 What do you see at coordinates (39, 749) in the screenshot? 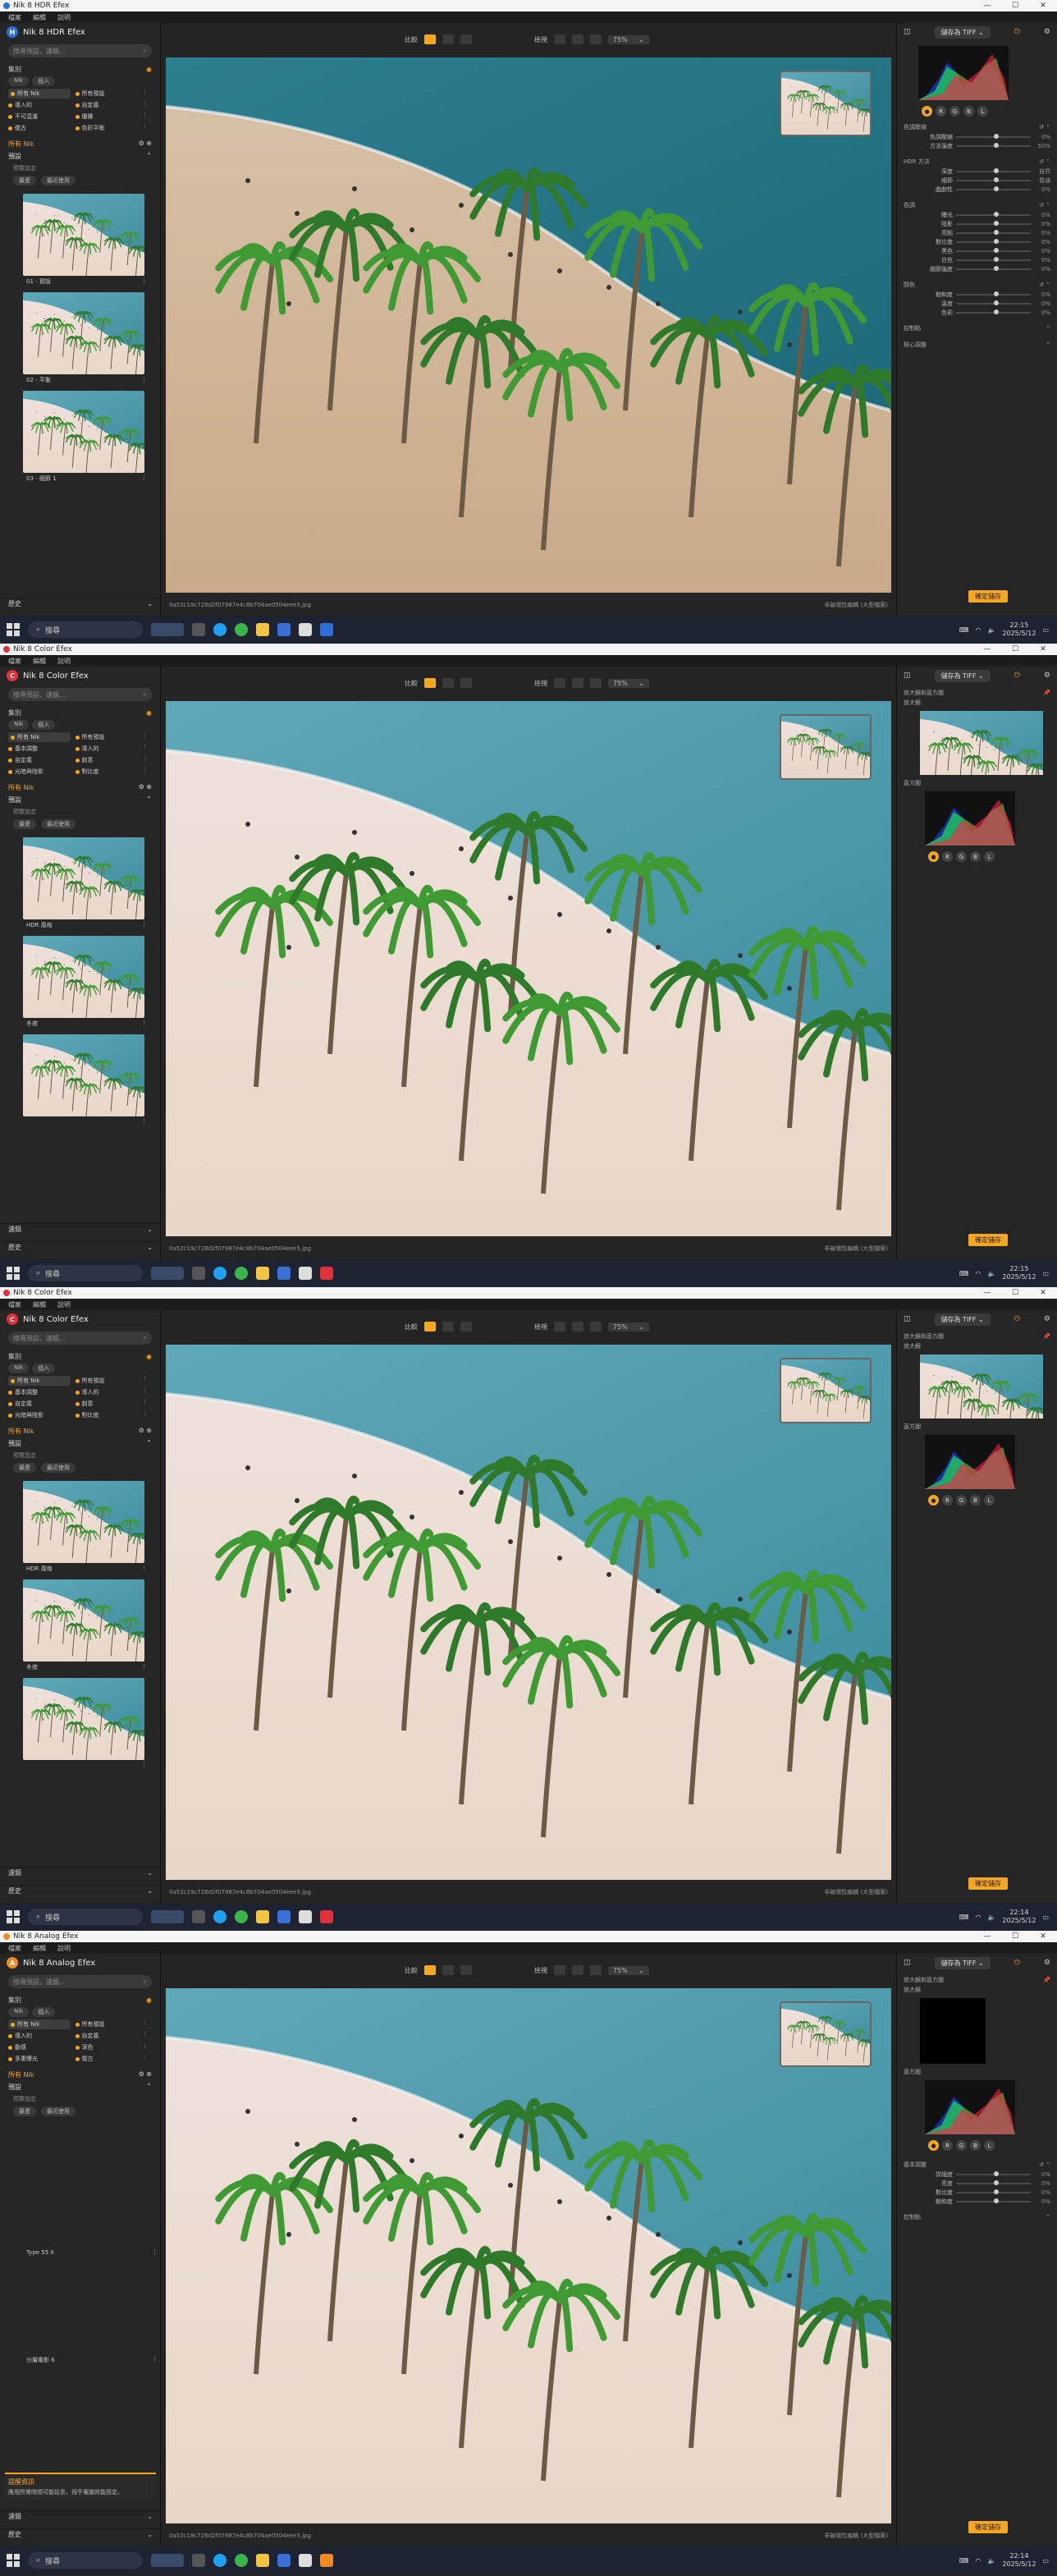
I see `filter-chip: 基本調整` at bounding box center [39, 749].